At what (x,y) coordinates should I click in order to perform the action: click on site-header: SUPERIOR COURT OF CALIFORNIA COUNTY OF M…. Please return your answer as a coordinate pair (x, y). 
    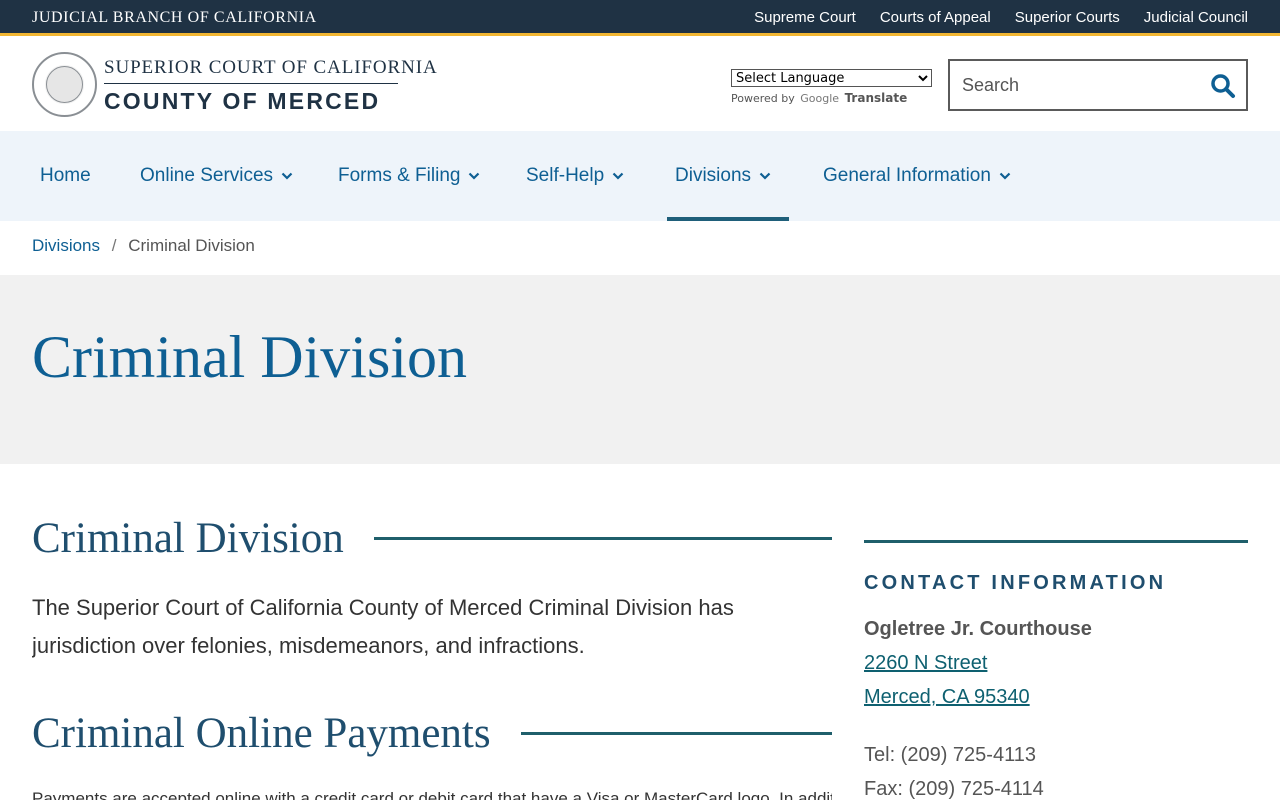
    Looking at the image, I should click on (640, 85).